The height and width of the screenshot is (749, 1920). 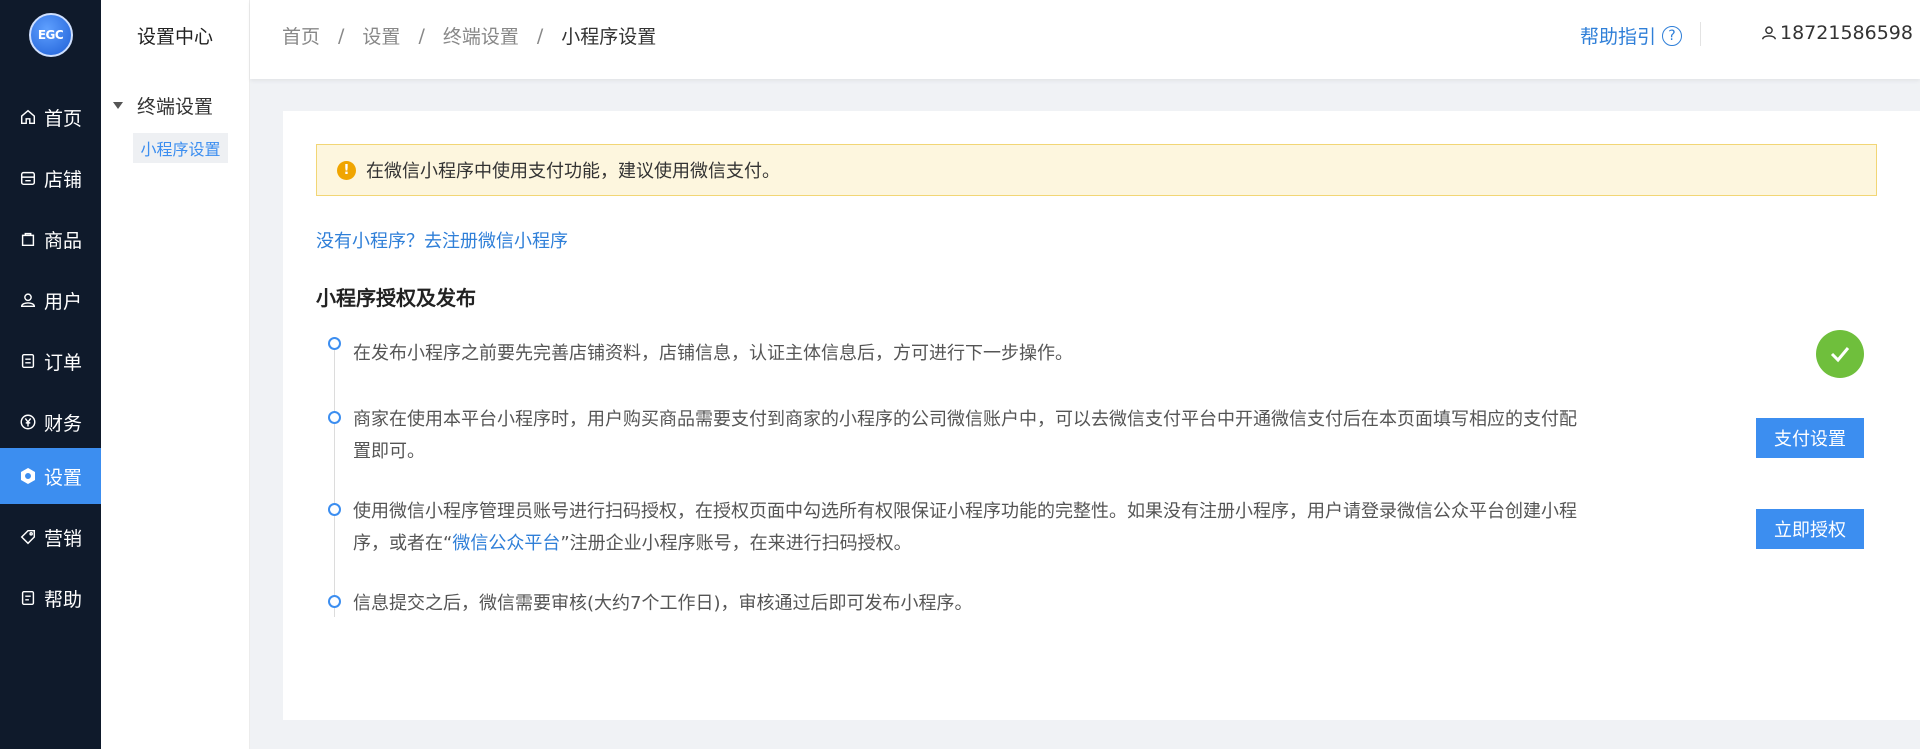 What do you see at coordinates (713, 353) in the screenshot?
I see `step-1-text: 在发布小程序之前要先完善店铺资料，店铺信息，认证主体信息后，方可进行下一步操作。` at bounding box center [713, 353].